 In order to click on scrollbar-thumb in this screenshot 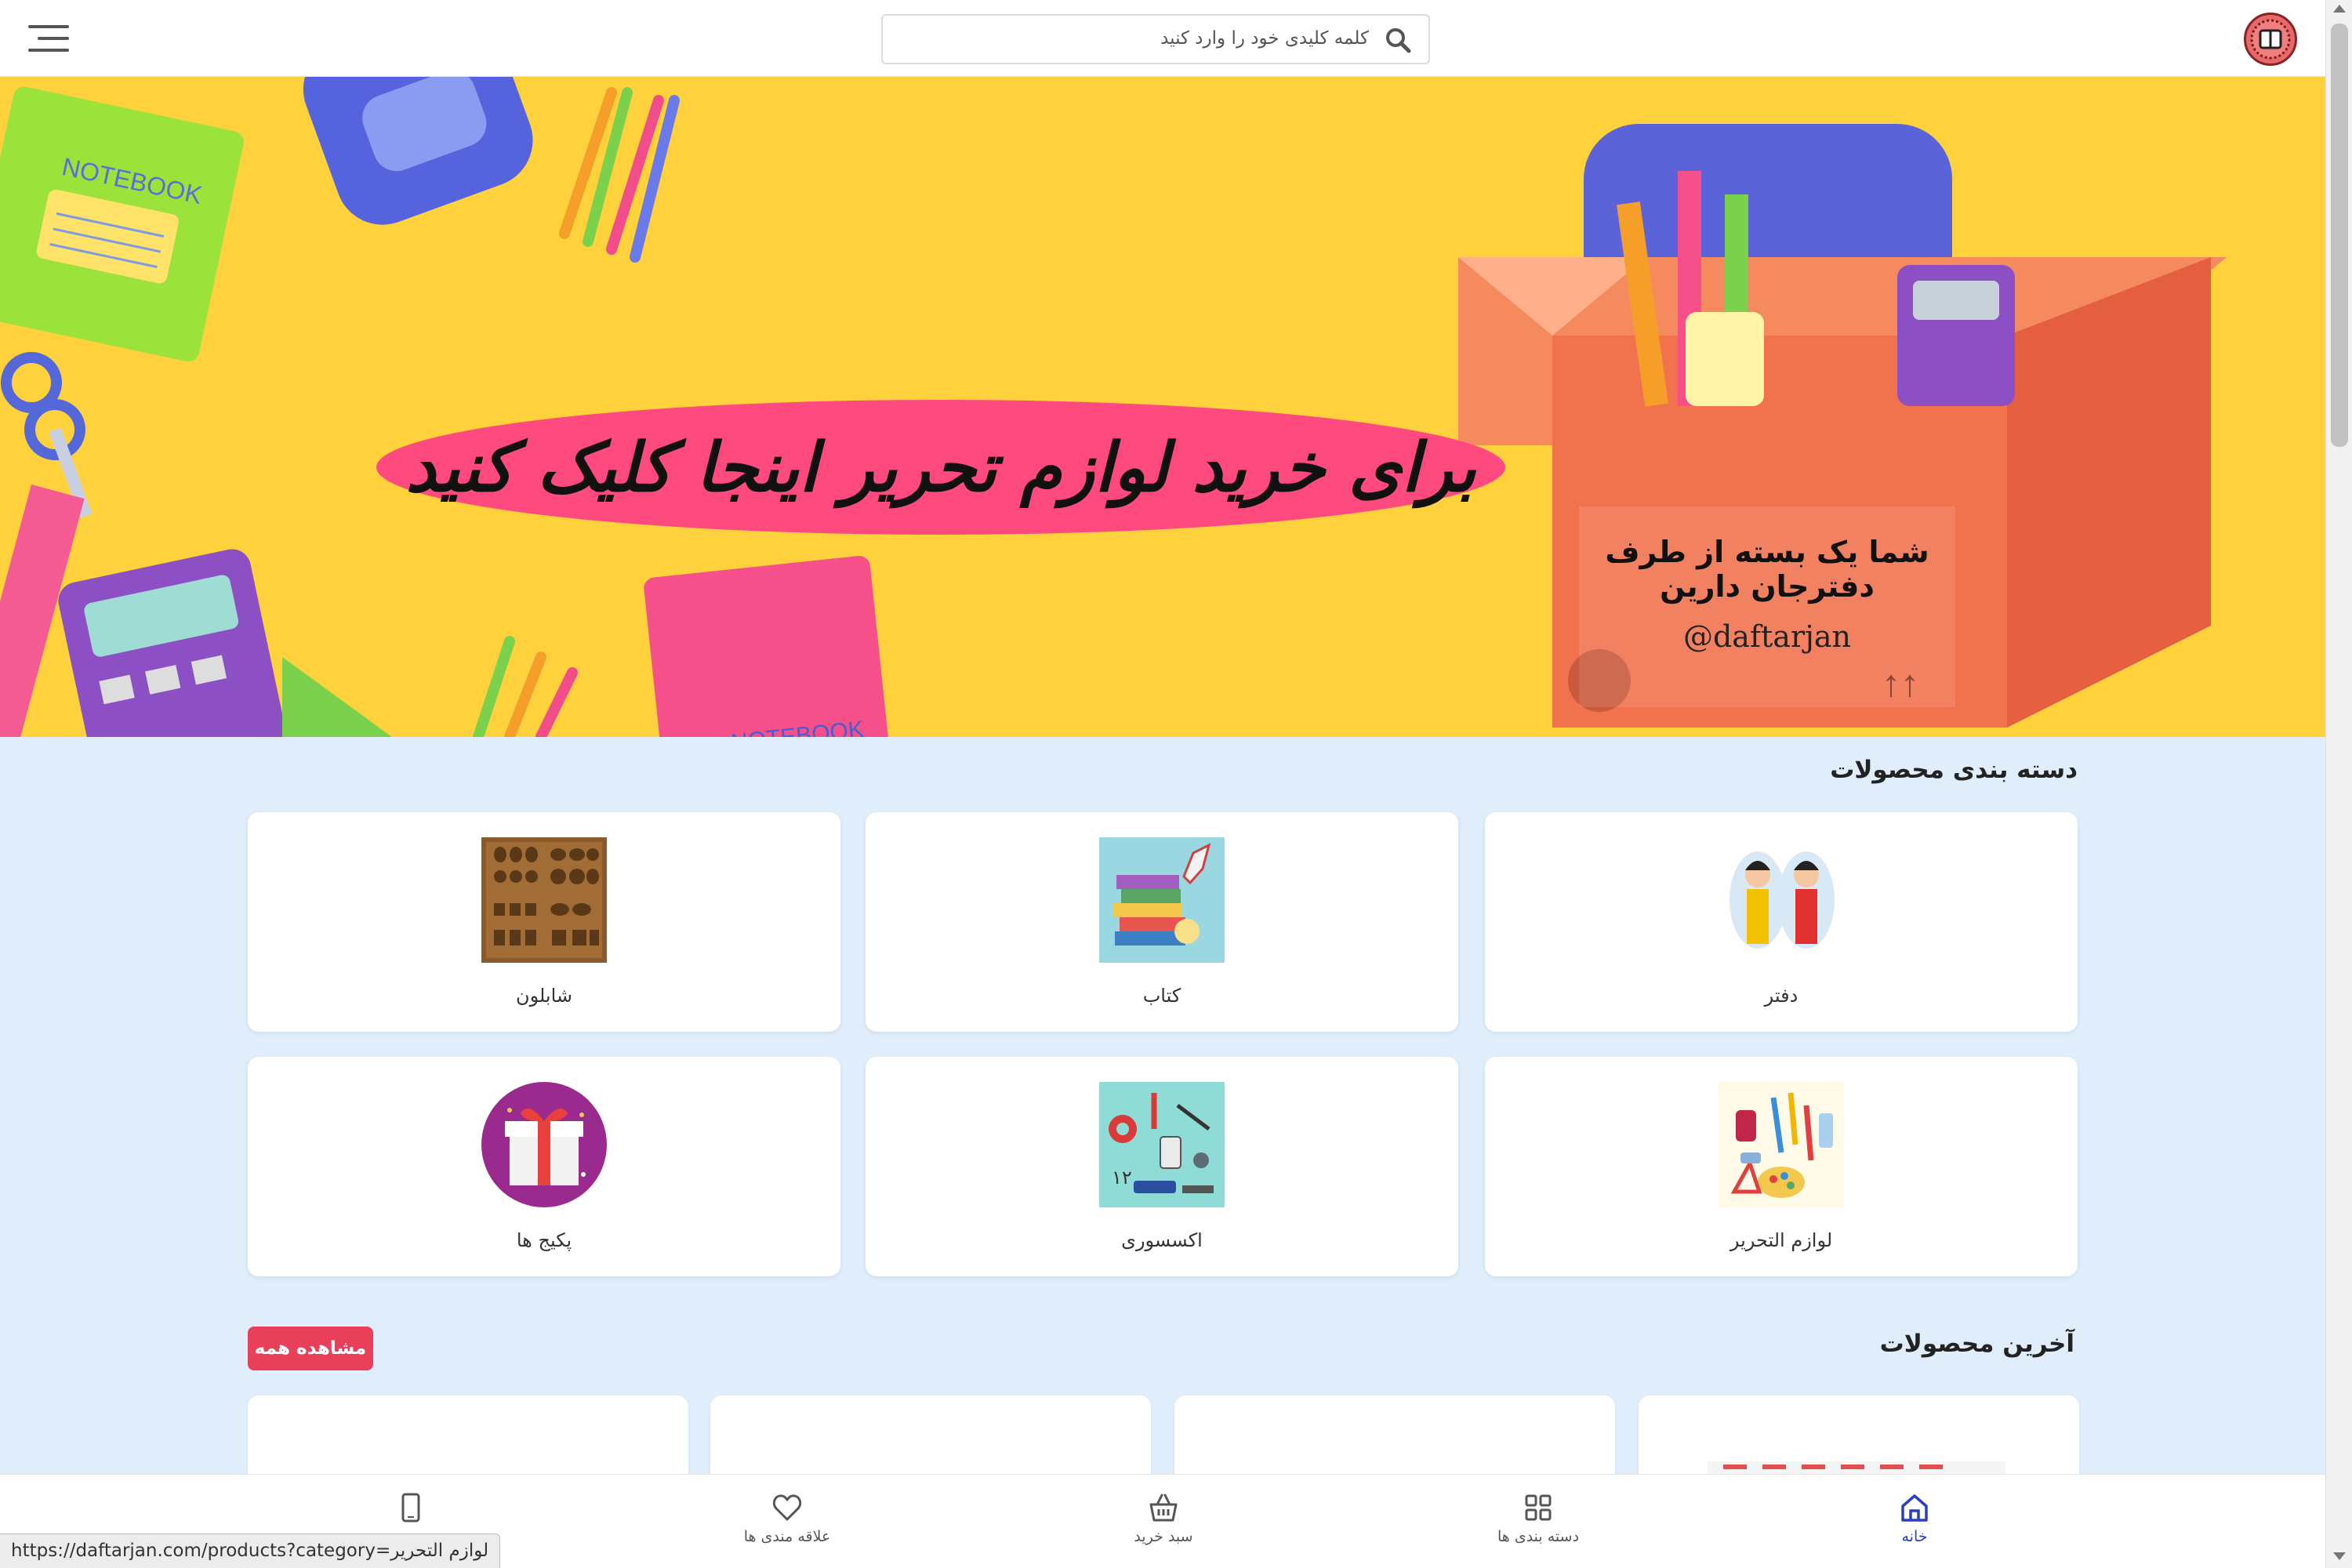, I will do `click(2339, 235)`.